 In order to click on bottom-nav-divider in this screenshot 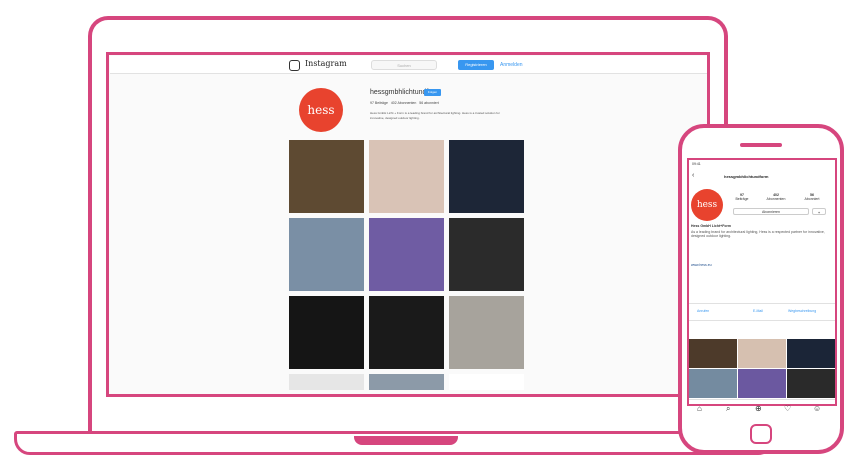, I will do `click(762, 399)`.